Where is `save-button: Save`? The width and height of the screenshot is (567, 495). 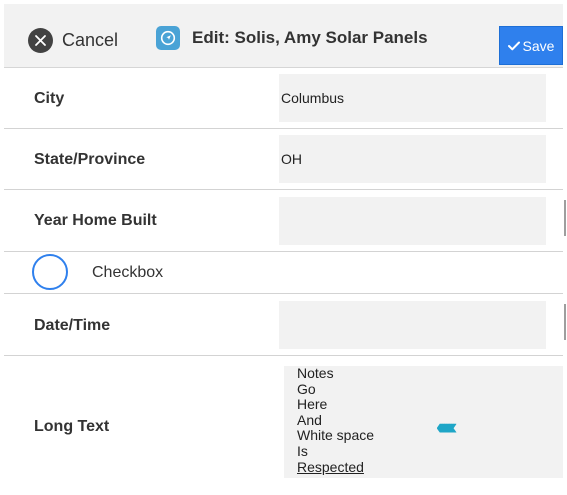
save-button: Save is located at coordinates (531, 45).